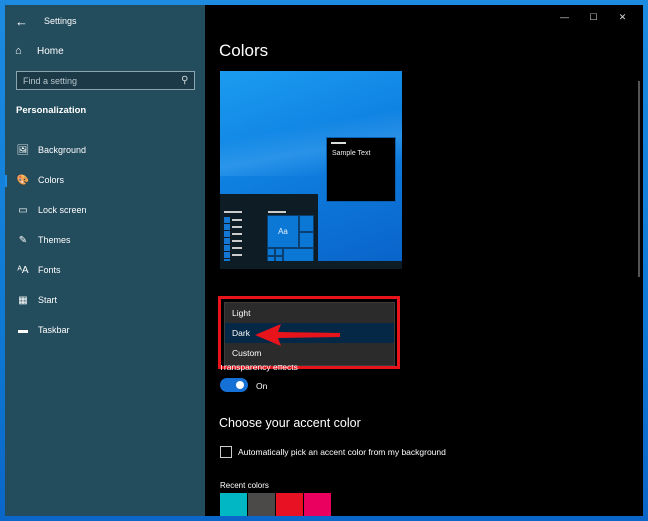 This screenshot has height=521, width=648. Describe the element at coordinates (351, 153) in the screenshot. I see `sample-text: Sample Text` at that location.